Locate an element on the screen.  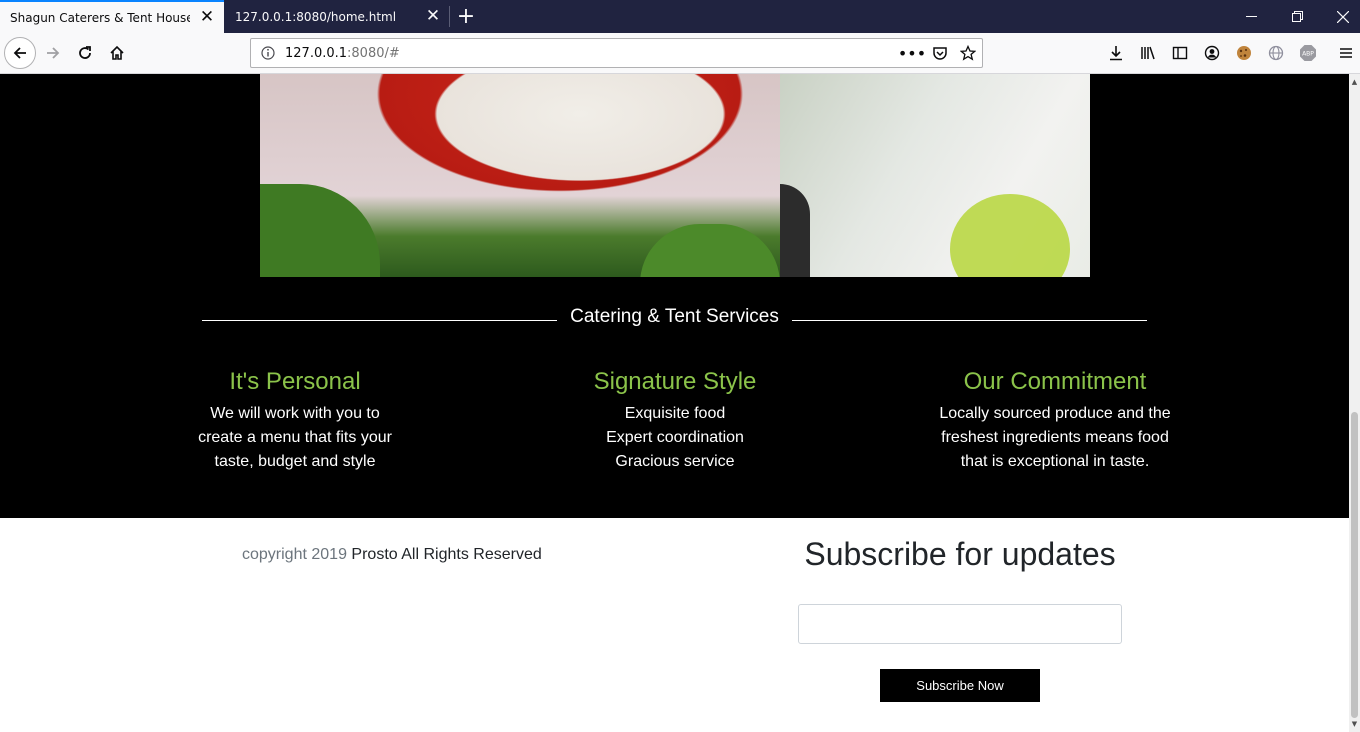
tab-shagun-caterers: Shagun Caterers & Tent House ✕ is located at coordinates (112, 16).